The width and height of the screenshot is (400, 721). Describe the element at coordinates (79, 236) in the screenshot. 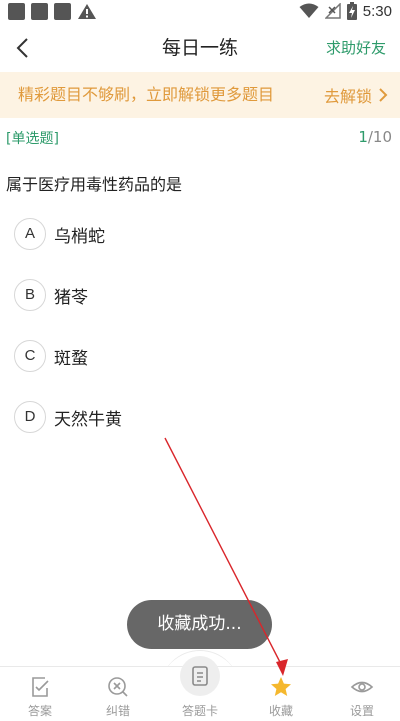

I see `option-text: 乌梢蛇` at that location.